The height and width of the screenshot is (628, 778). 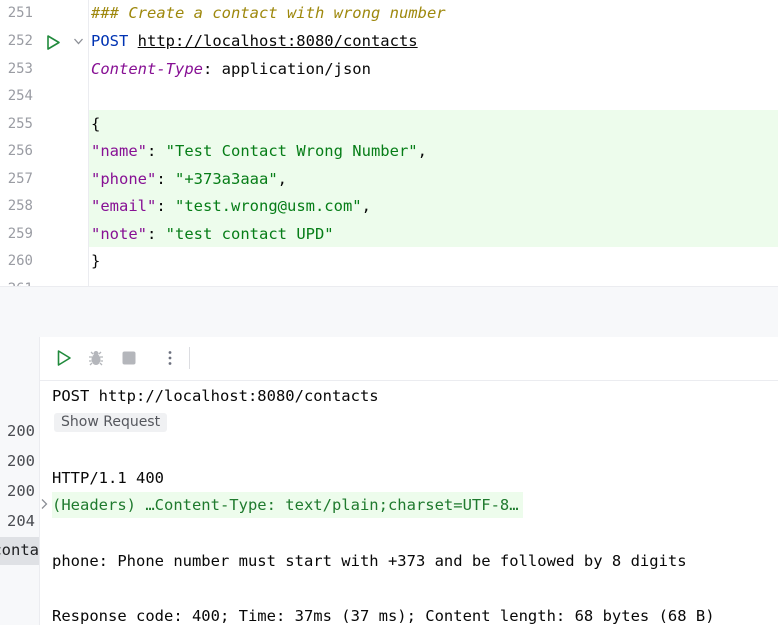 I want to click on json-brace: {, so click(x=96, y=123).